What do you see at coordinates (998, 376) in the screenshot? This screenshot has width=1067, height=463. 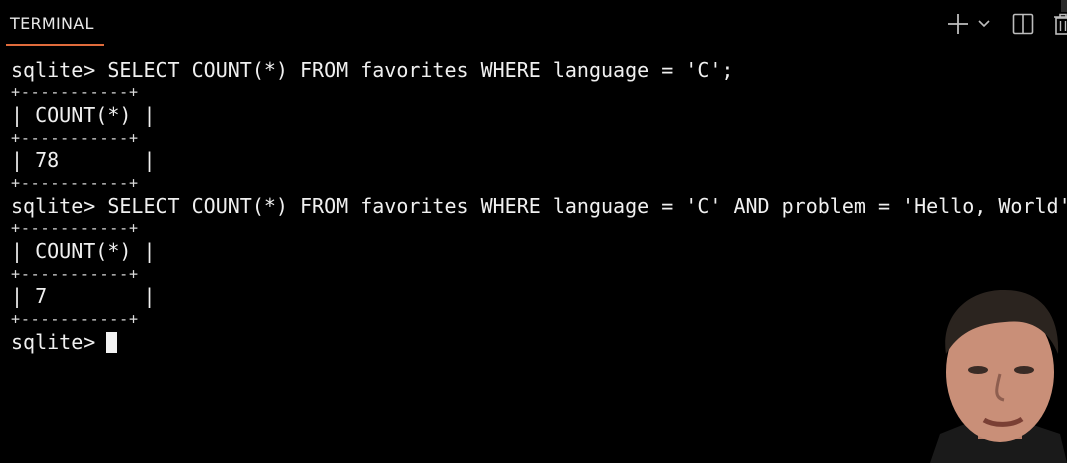 I see `presenter-video` at bounding box center [998, 376].